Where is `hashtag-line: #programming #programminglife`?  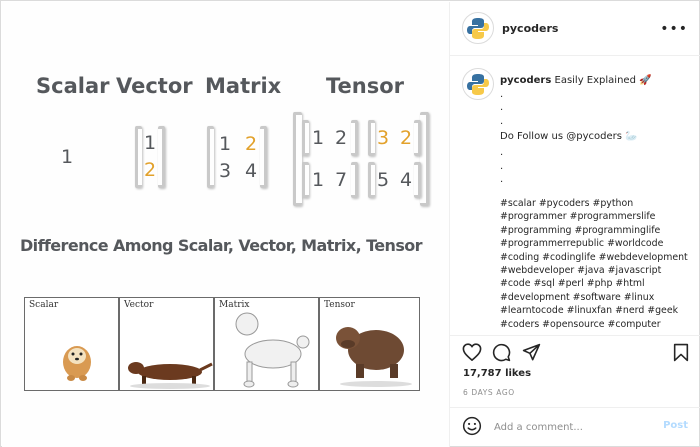
hashtag-line: #programming #programminglife is located at coordinates (600, 230).